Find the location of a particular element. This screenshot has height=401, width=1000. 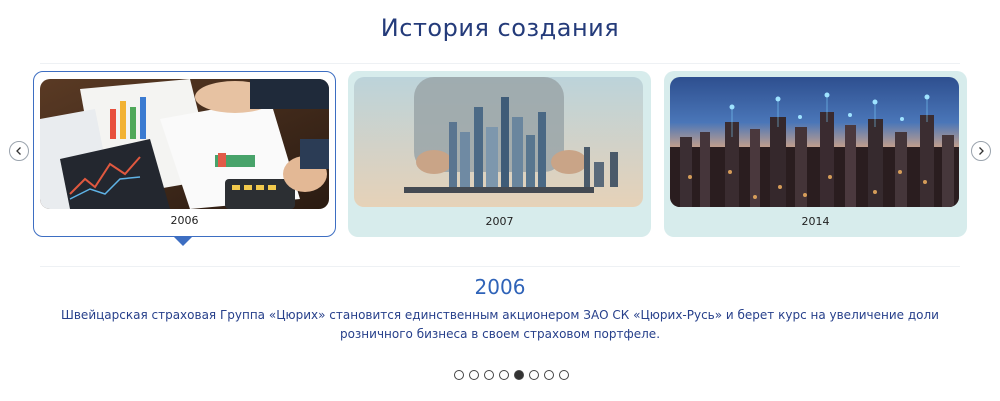

active-card-pointer is located at coordinates (183, 241).